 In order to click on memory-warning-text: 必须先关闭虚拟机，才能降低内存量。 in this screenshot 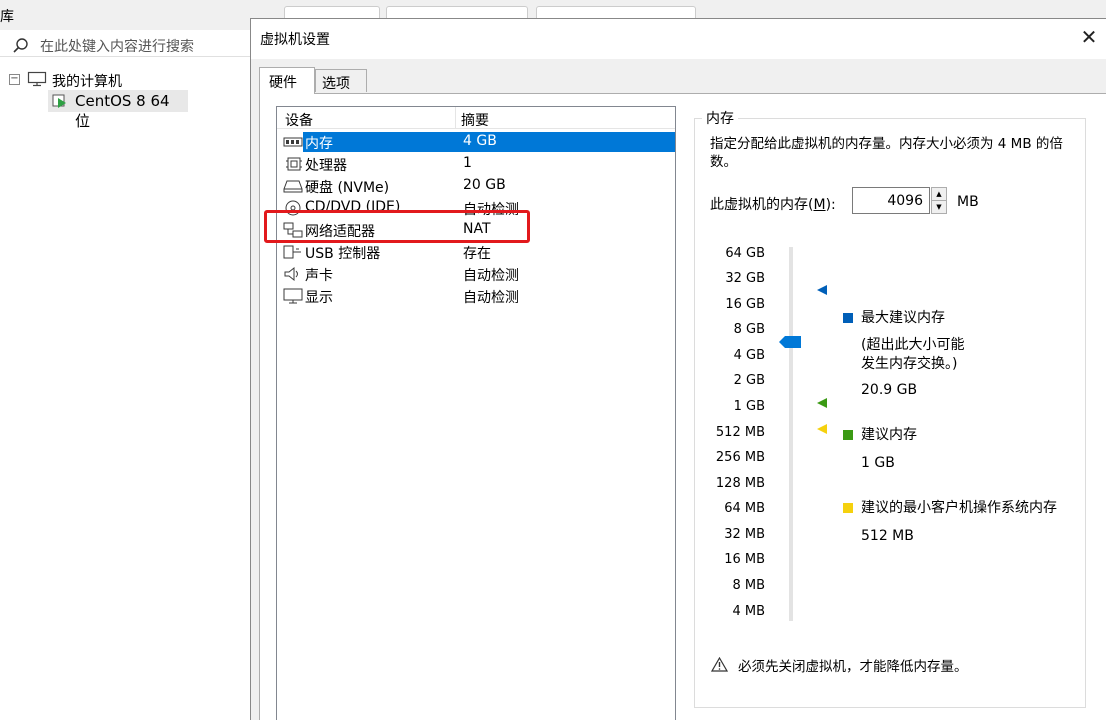, I will do `click(853, 667)`.